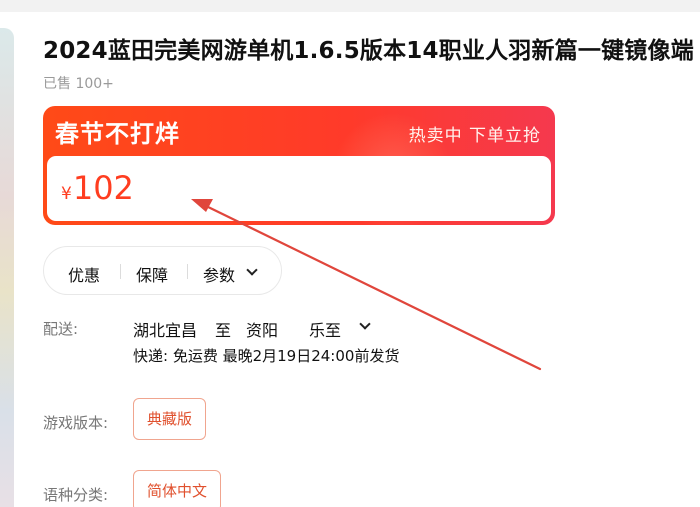 This screenshot has width=700, height=507. Describe the element at coordinates (350, 6) in the screenshot. I see `top-strip` at that location.